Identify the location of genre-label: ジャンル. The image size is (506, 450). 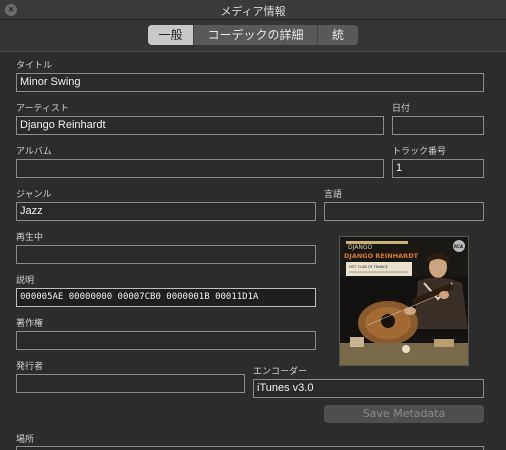
(34, 195).